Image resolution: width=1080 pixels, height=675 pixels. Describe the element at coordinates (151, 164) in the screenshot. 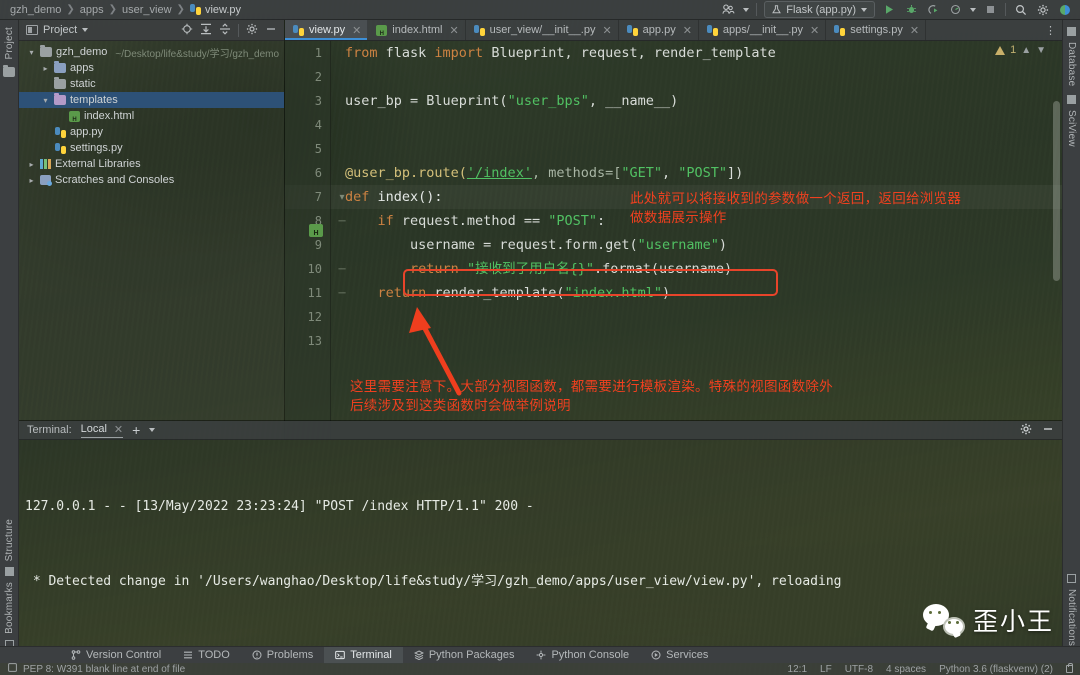

I see `tree-item-external-libraries: ▸ External Libraries` at that location.